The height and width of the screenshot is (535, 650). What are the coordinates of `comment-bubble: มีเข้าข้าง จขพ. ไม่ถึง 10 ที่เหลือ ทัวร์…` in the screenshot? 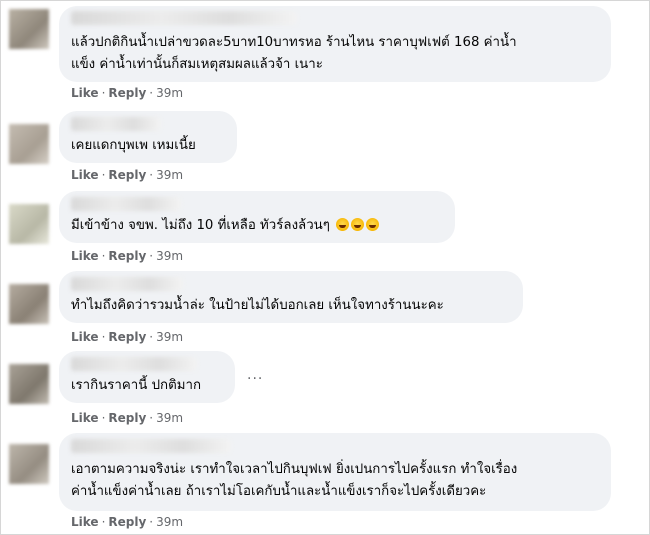 It's located at (257, 217).